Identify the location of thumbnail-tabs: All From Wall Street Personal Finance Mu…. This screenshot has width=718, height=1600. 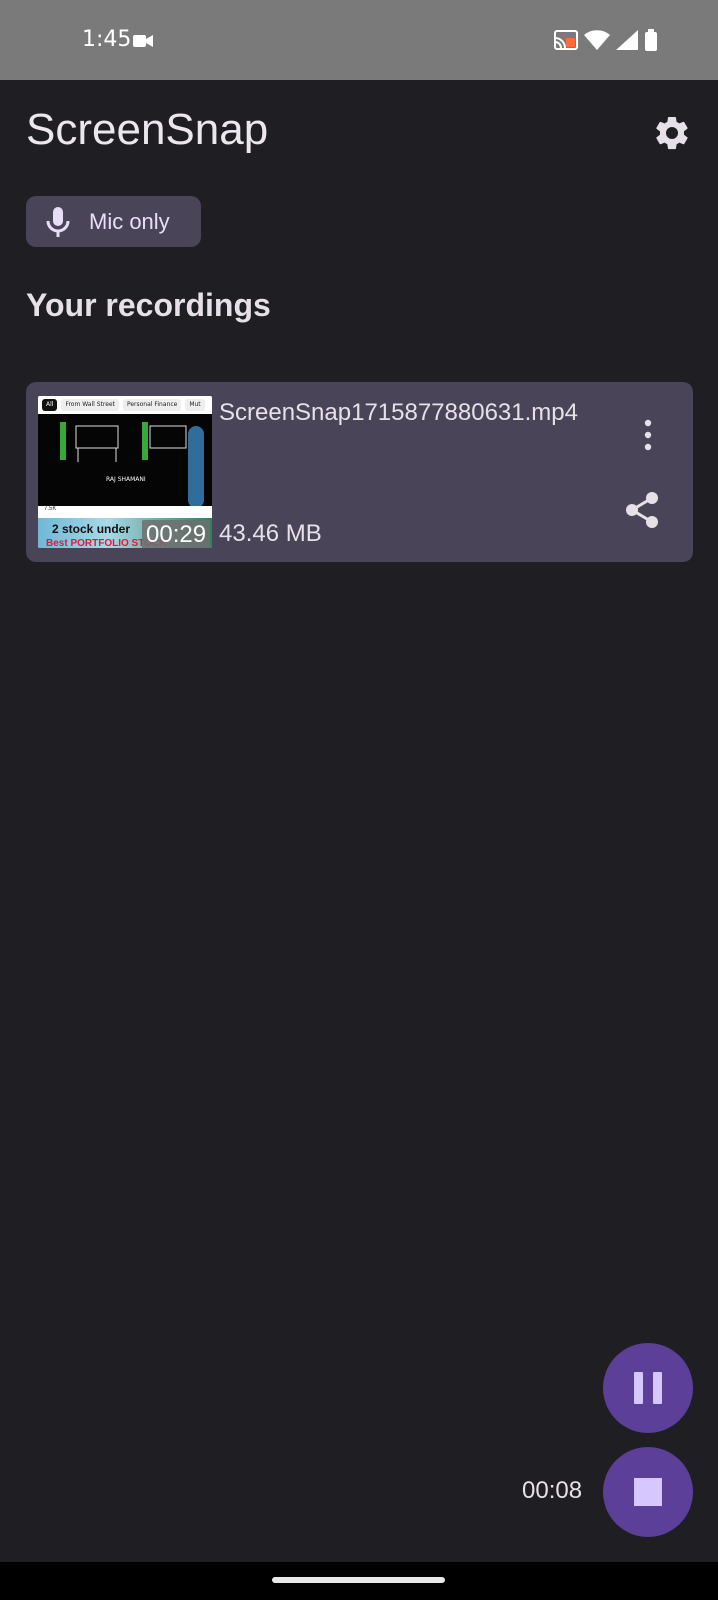
(125, 405).